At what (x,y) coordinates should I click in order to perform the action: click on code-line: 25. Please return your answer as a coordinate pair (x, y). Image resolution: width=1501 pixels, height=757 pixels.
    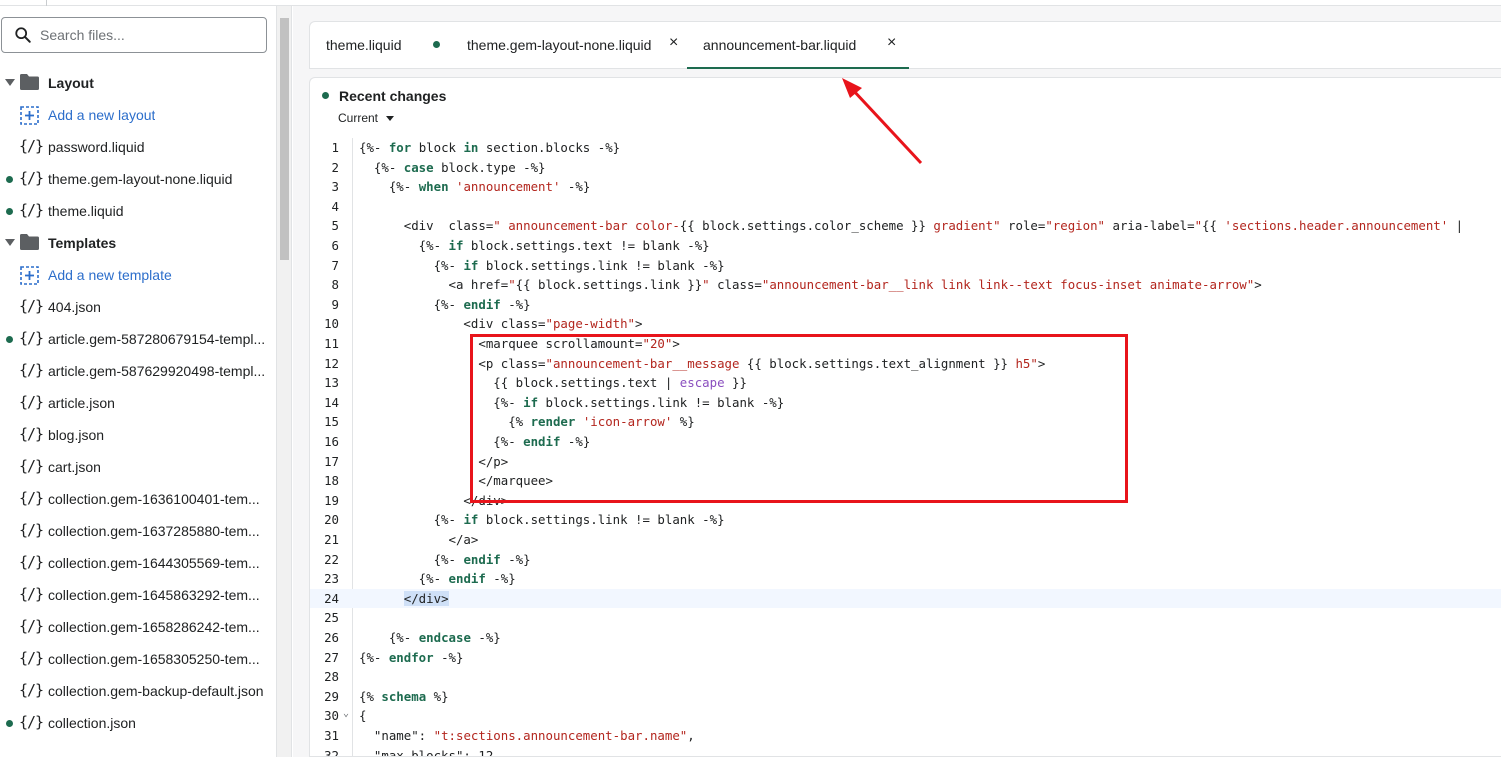
    Looking at the image, I should click on (905, 618).